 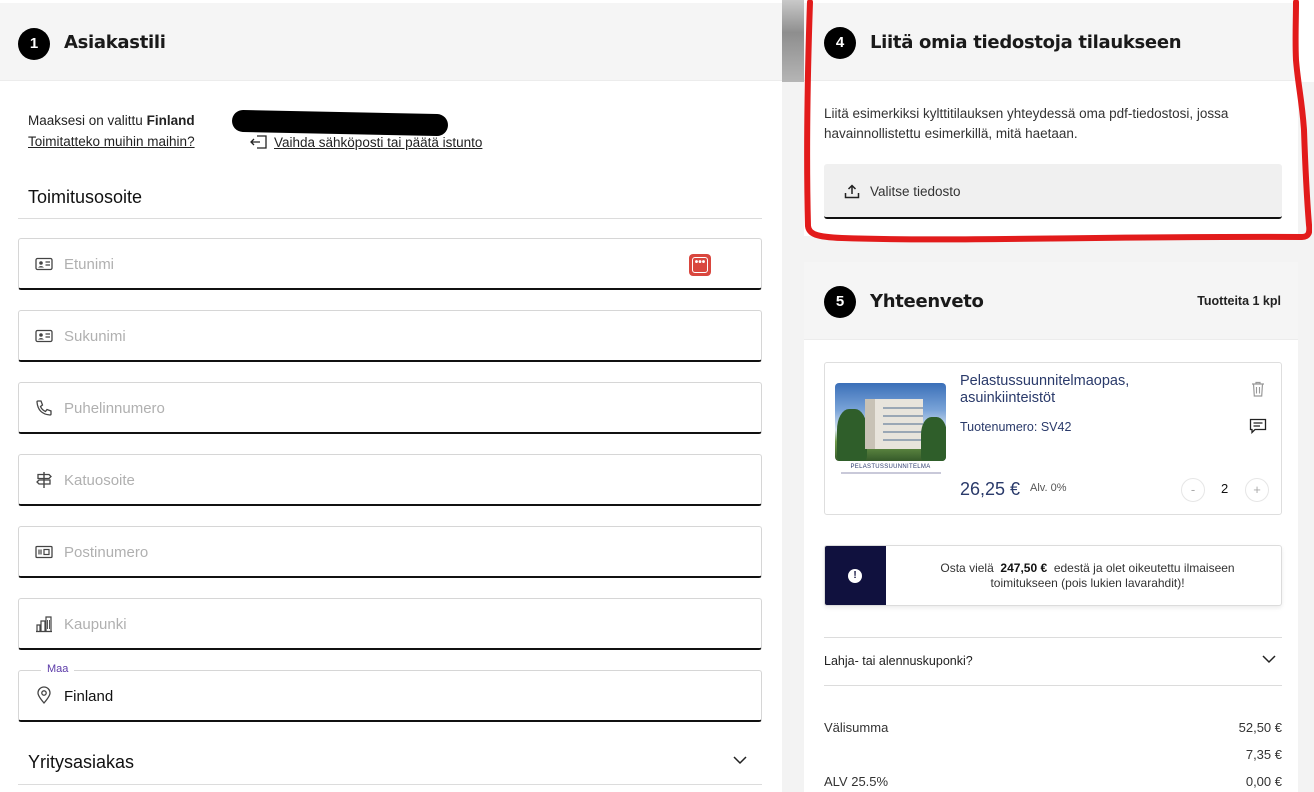 What do you see at coordinates (890, 422) in the screenshot?
I see `product-image` at bounding box center [890, 422].